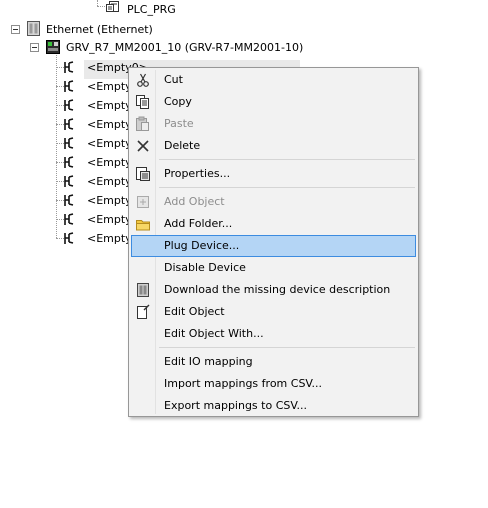  I want to click on menu-item-paste: Paste, so click(273, 124).